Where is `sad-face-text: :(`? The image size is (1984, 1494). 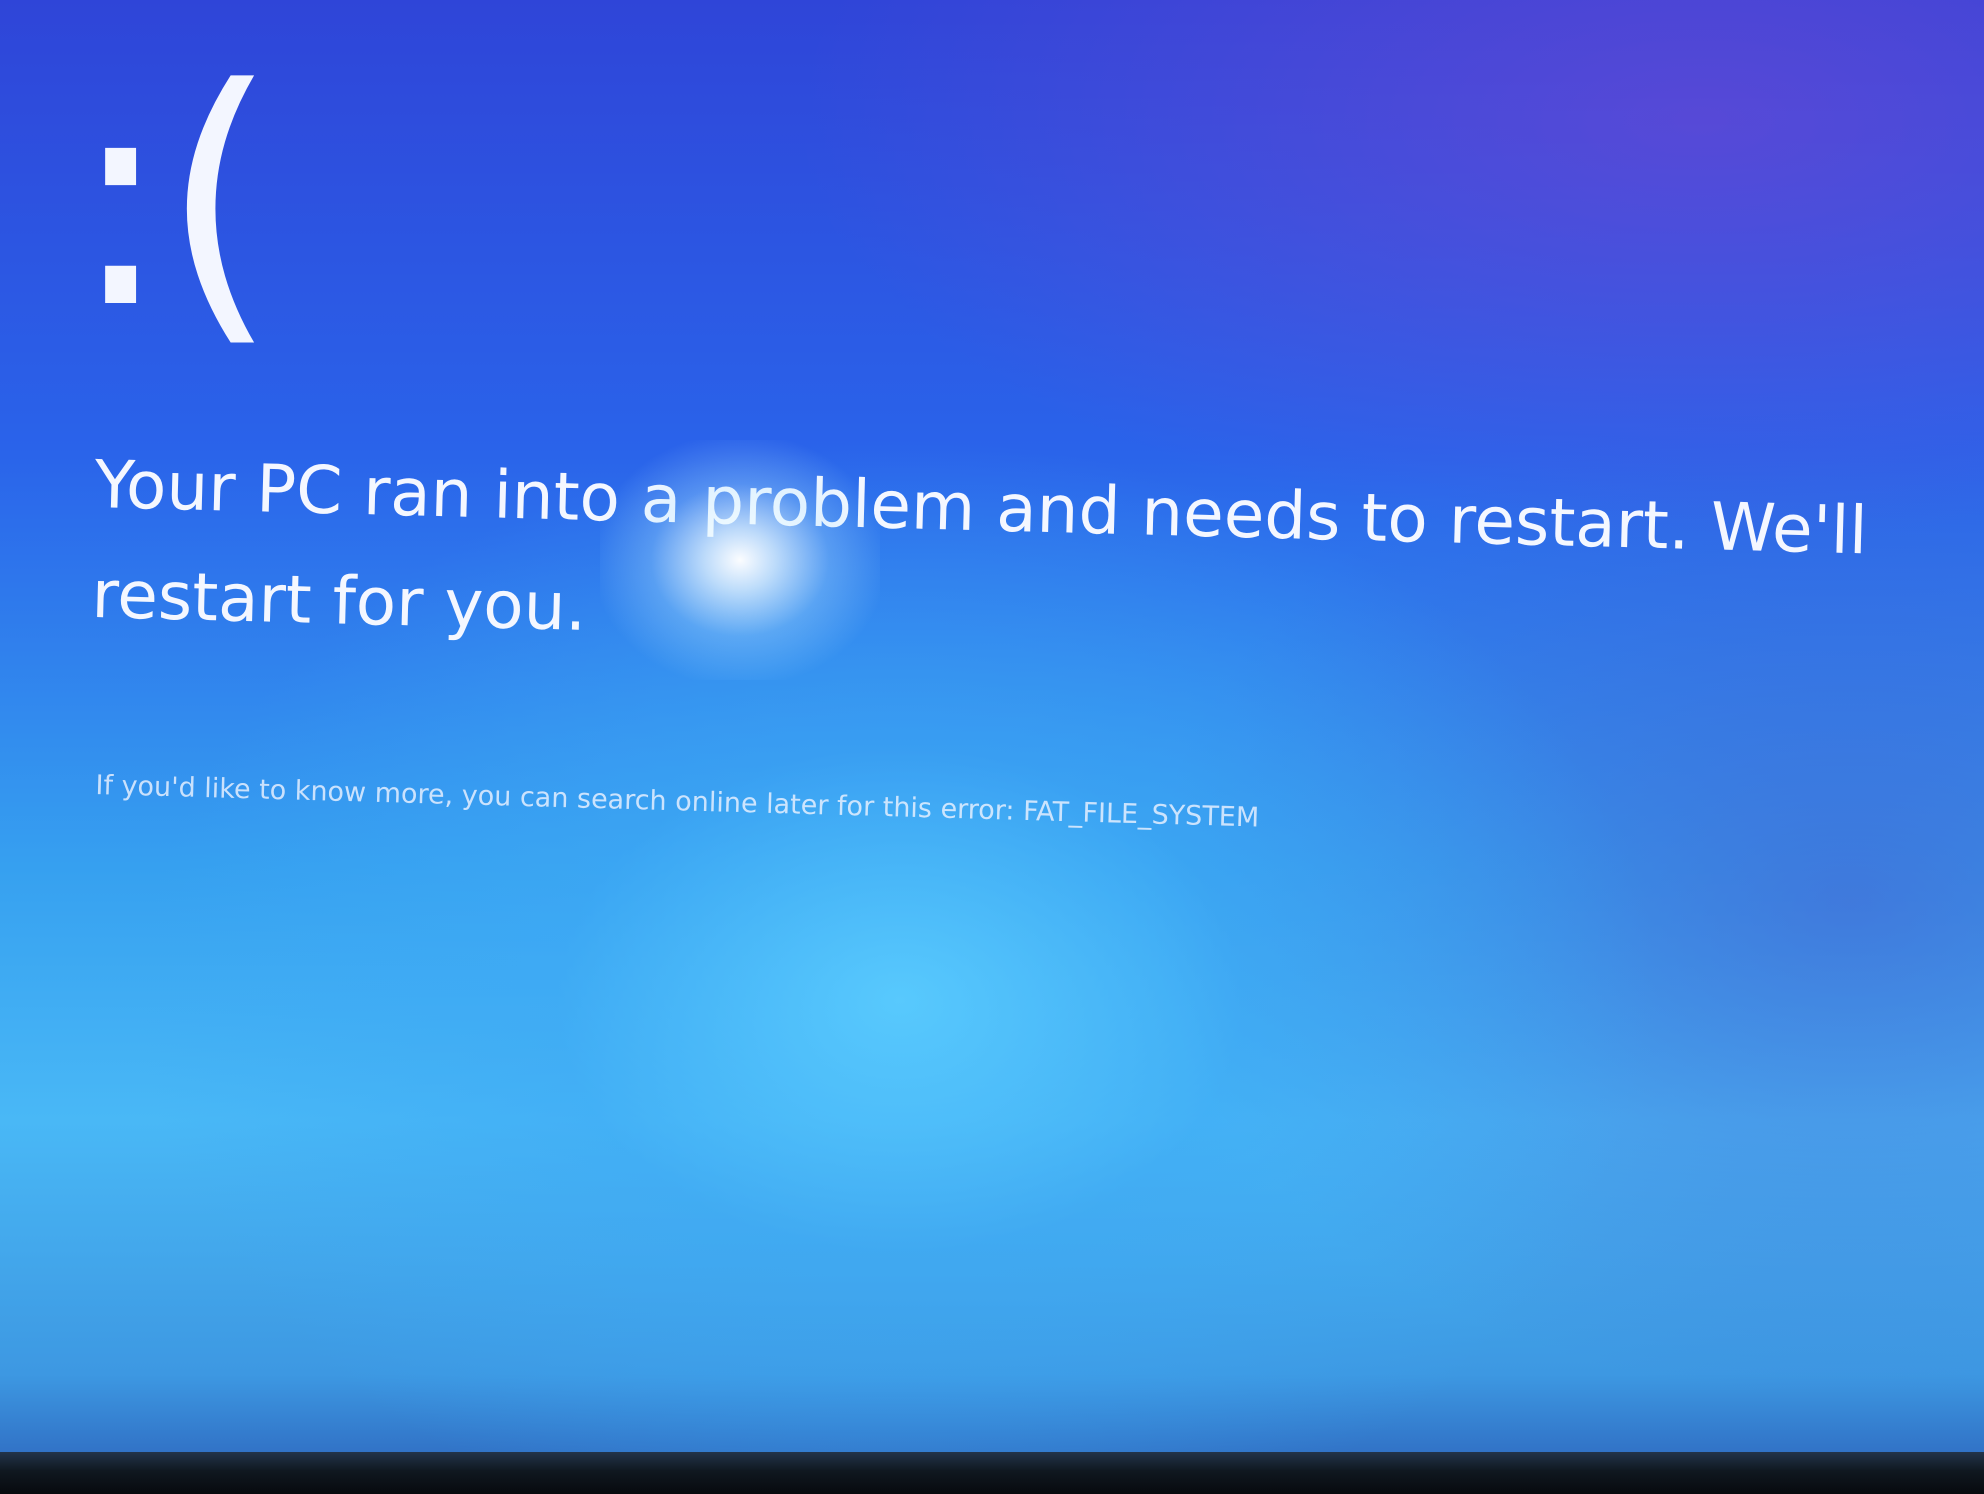
sad-face-text: :( is located at coordinates (174, 199).